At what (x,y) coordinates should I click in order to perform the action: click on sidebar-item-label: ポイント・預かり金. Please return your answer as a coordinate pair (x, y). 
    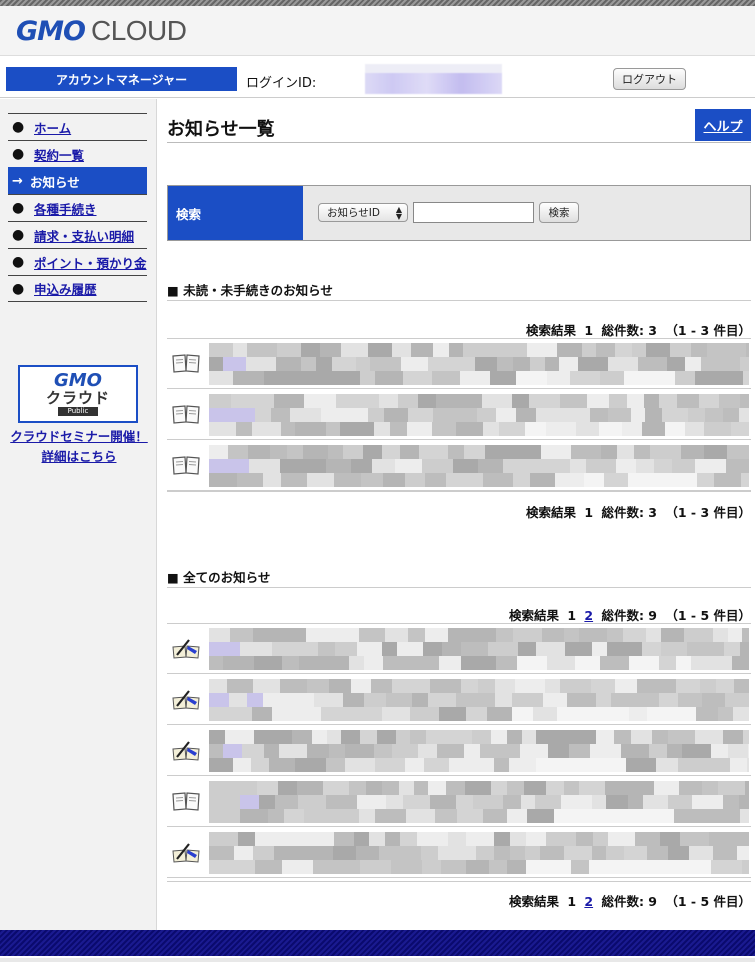
    Looking at the image, I should click on (90, 263).